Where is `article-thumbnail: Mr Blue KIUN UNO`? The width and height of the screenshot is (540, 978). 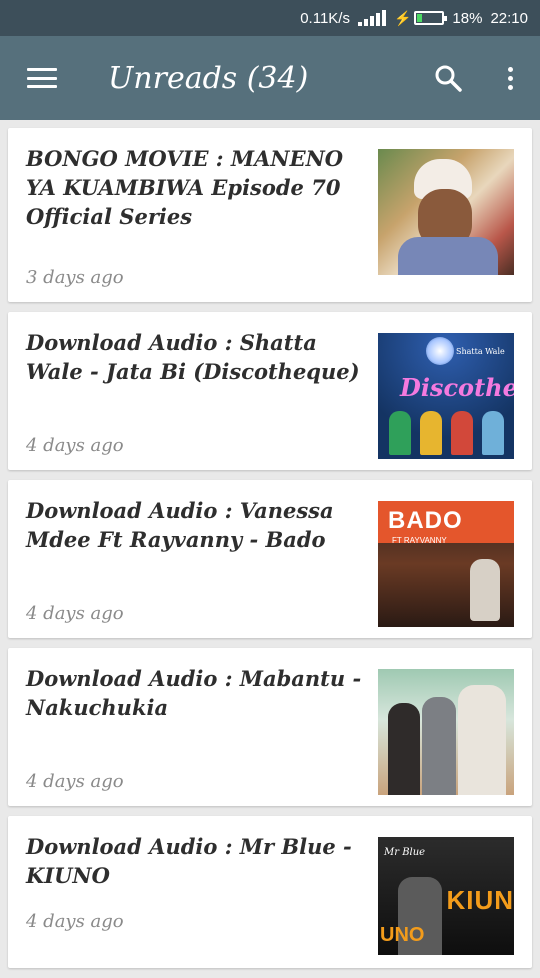 article-thumbnail: Mr Blue KIUN UNO is located at coordinates (446, 896).